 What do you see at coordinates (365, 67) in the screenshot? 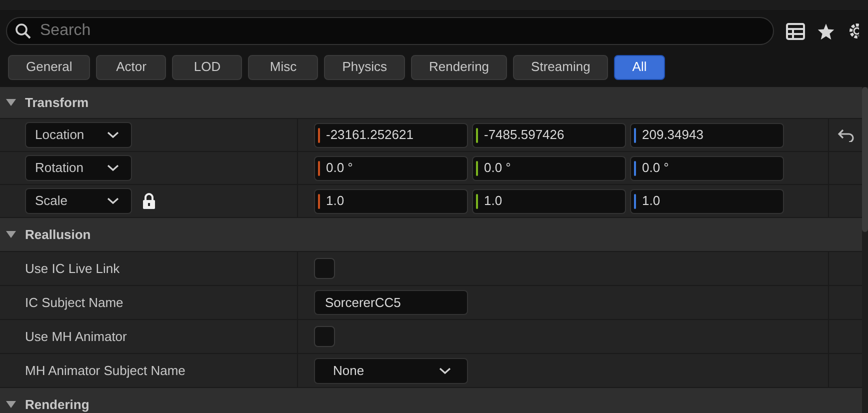
I see `filter-tab: Physics` at bounding box center [365, 67].